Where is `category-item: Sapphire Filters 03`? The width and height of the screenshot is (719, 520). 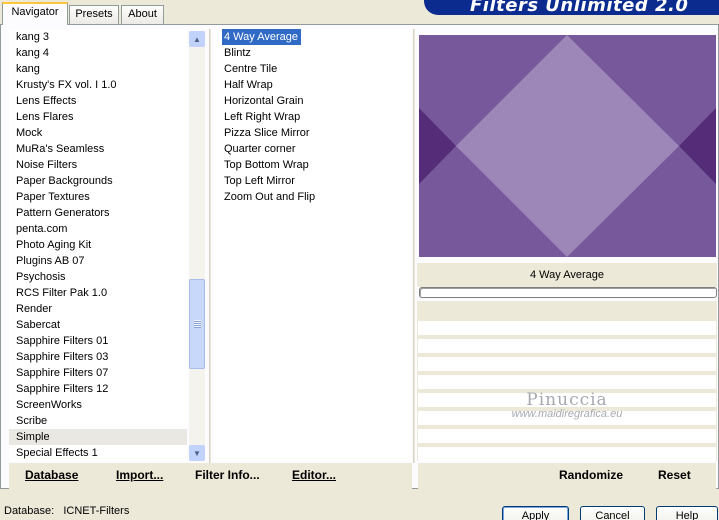 category-item: Sapphire Filters 03 is located at coordinates (98, 357).